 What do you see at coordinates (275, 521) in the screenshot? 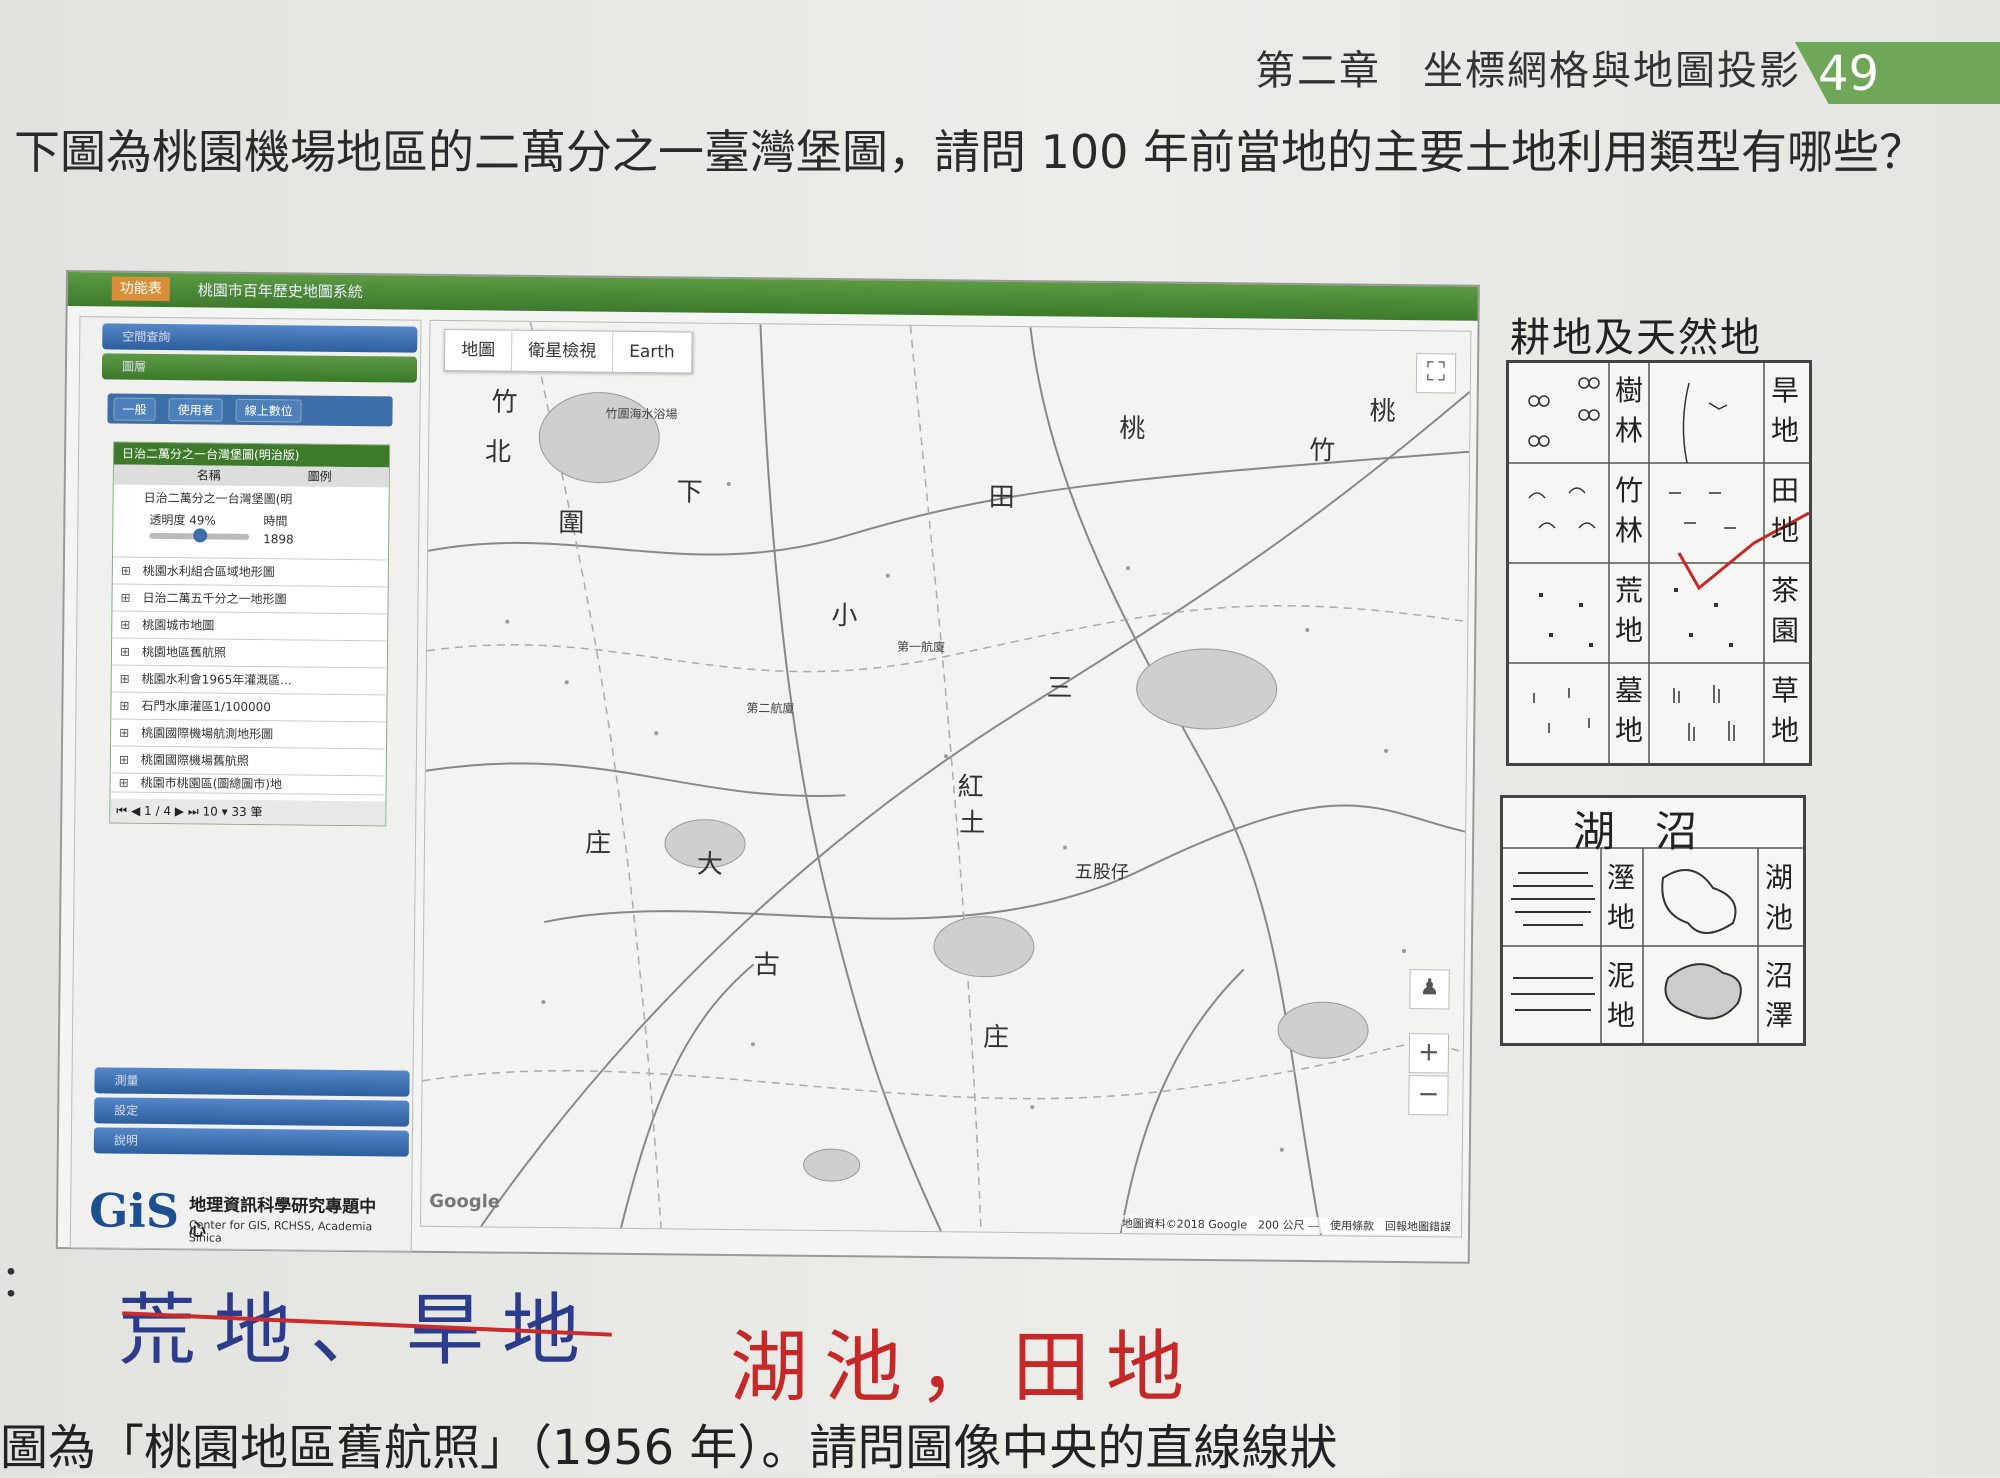
I see `time-label: 時間` at bounding box center [275, 521].